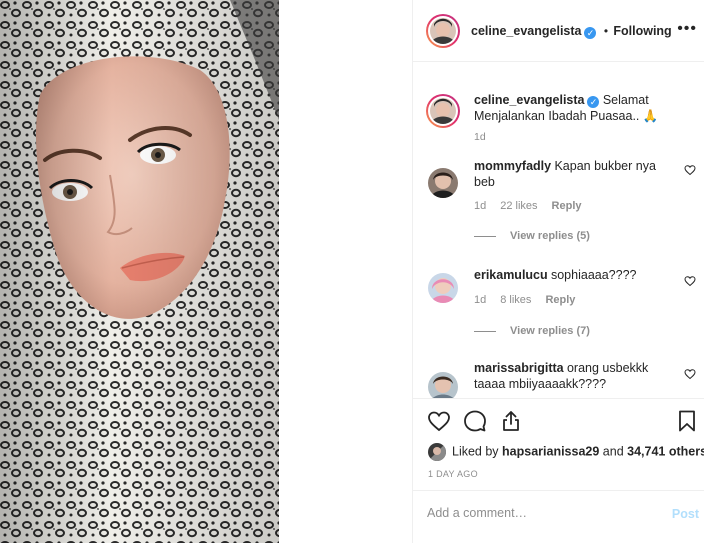 The image size is (704, 543). What do you see at coordinates (518, 206) in the screenshot?
I see `comment-likes: 22 likes` at bounding box center [518, 206].